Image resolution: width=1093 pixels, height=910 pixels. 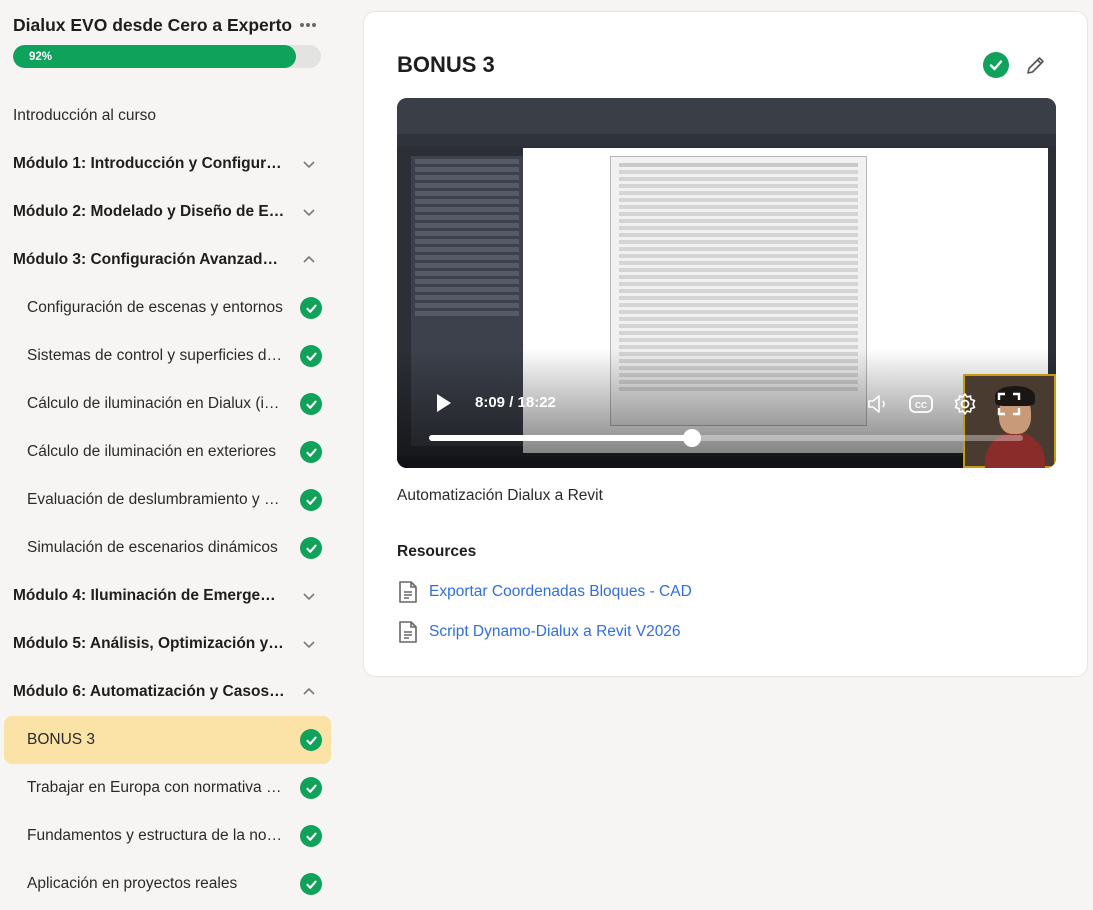 What do you see at coordinates (153, 25) in the screenshot?
I see `course-title: Dialux EVO desde Cero a Experto` at bounding box center [153, 25].